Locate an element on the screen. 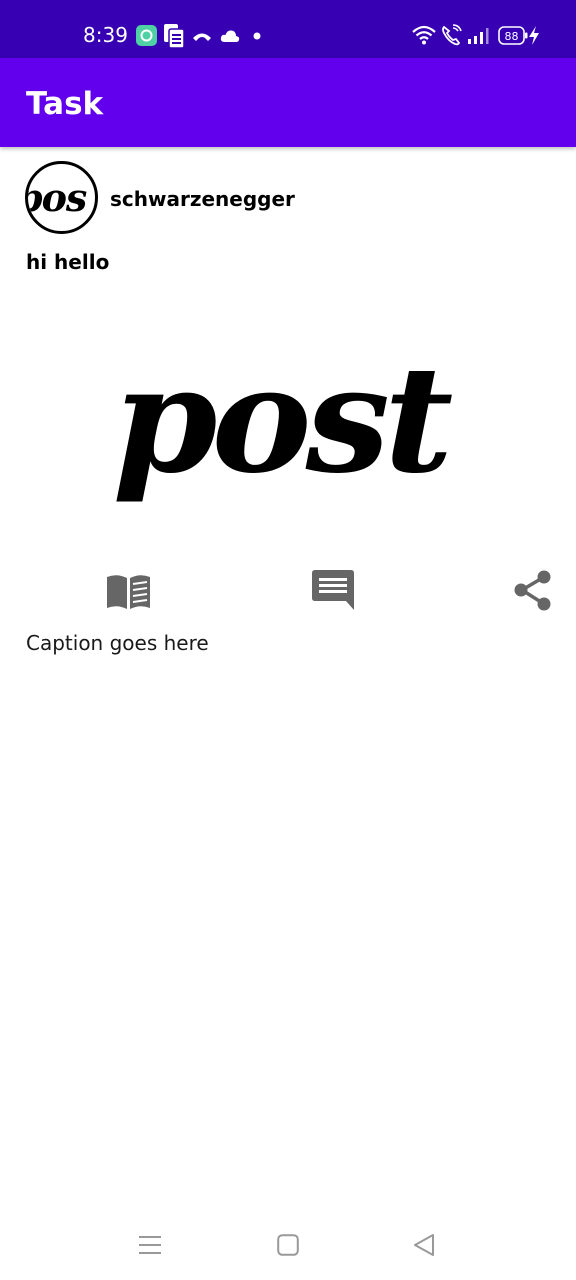 The width and height of the screenshot is (576, 1280). share-icon is located at coordinates (533, 590).